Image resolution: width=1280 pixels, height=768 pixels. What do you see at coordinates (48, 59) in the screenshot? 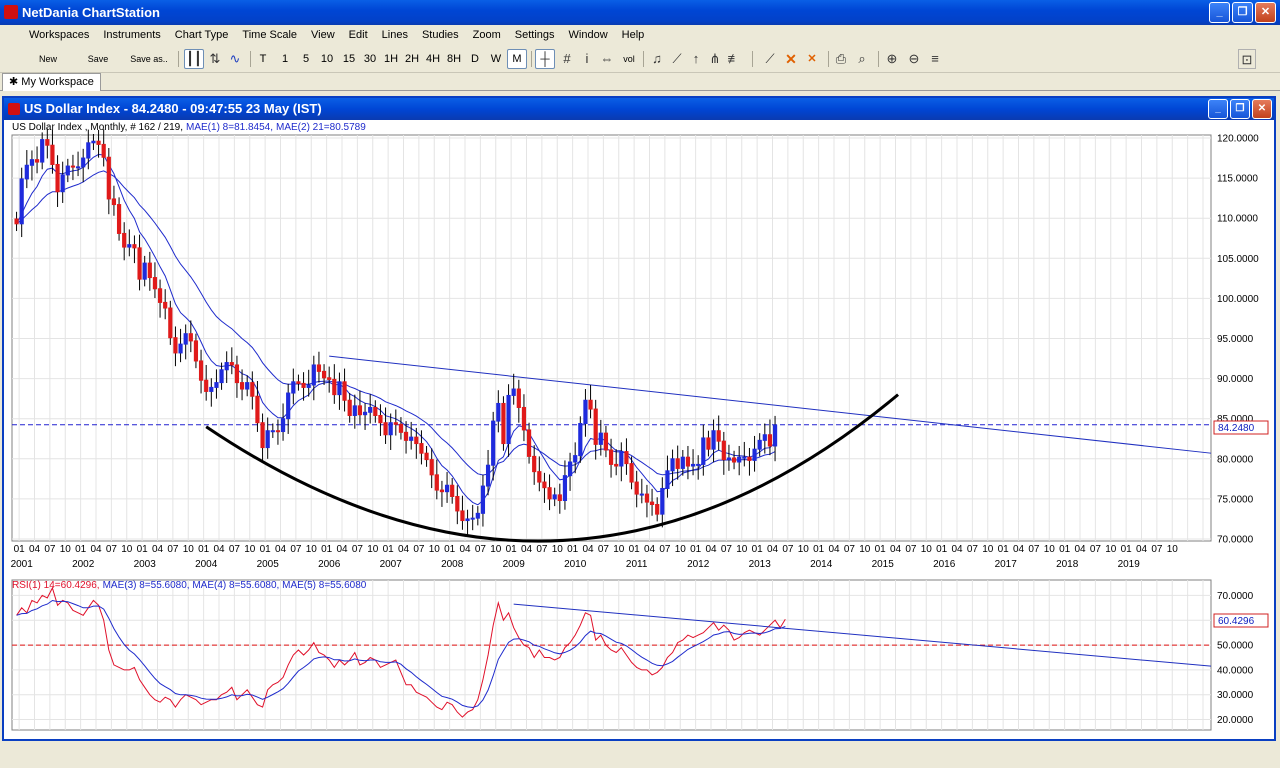
I see `new-button: New` at bounding box center [48, 59].